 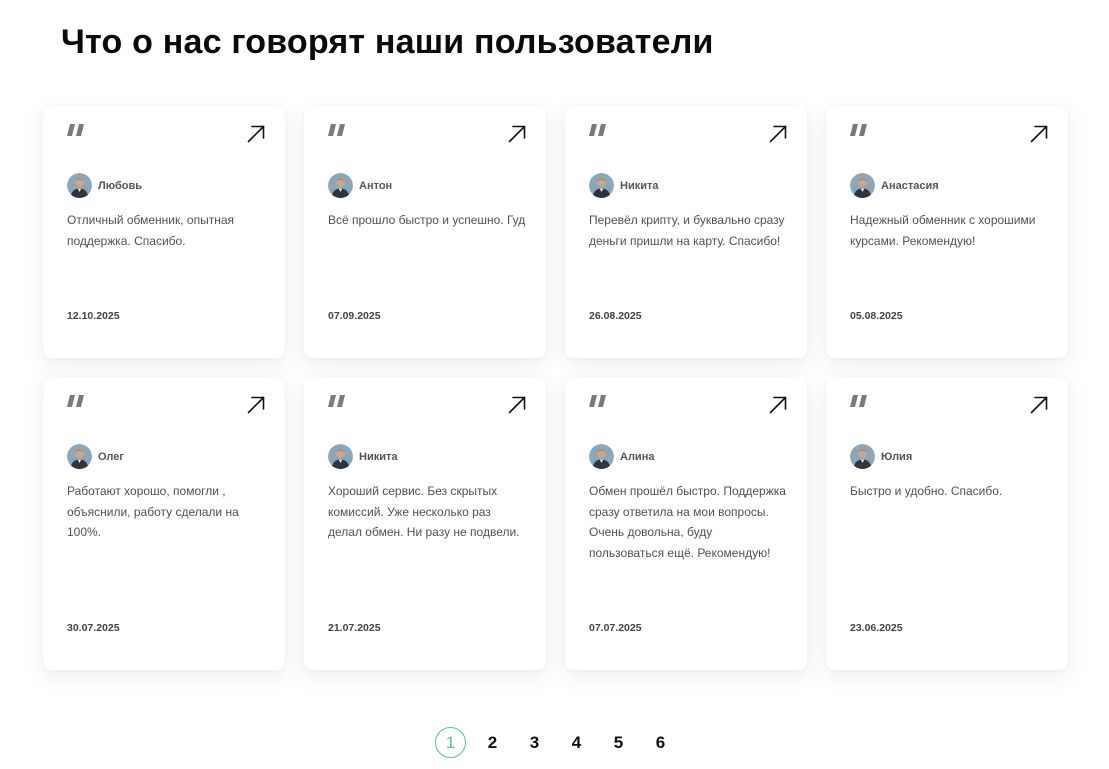 I want to click on review-date: 07.09.2025, so click(x=354, y=316).